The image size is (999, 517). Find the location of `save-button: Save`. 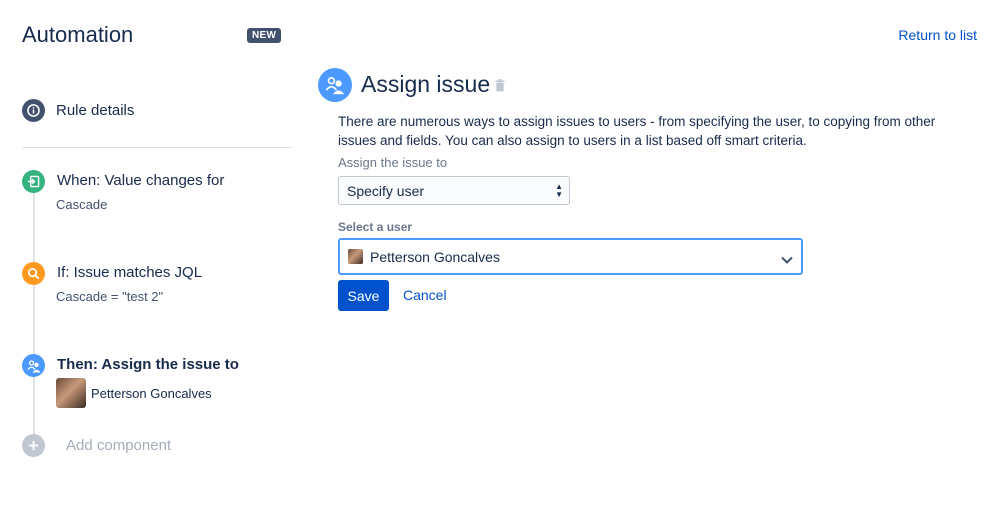

save-button: Save is located at coordinates (363, 295).